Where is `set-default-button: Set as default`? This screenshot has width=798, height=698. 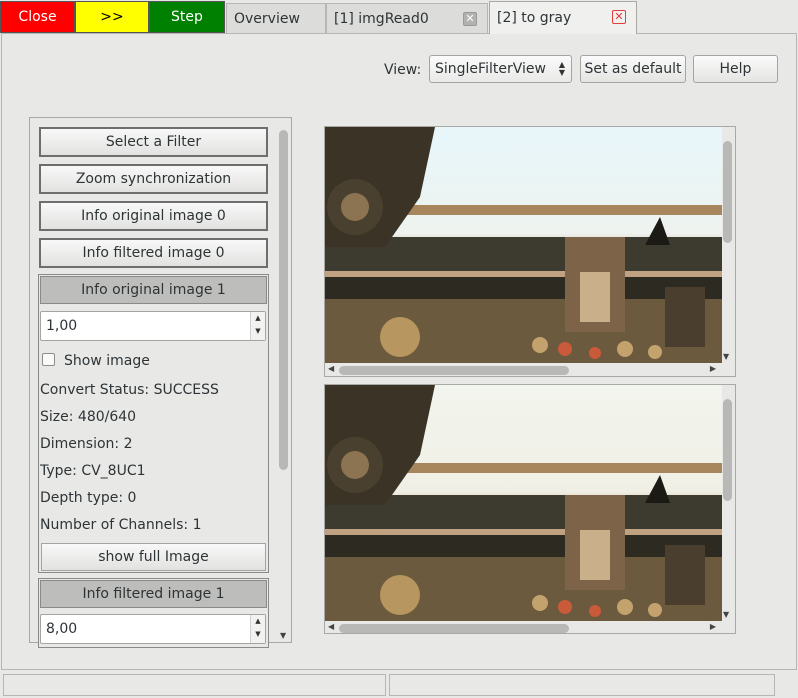 set-default-button: Set as default is located at coordinates (633, 69).